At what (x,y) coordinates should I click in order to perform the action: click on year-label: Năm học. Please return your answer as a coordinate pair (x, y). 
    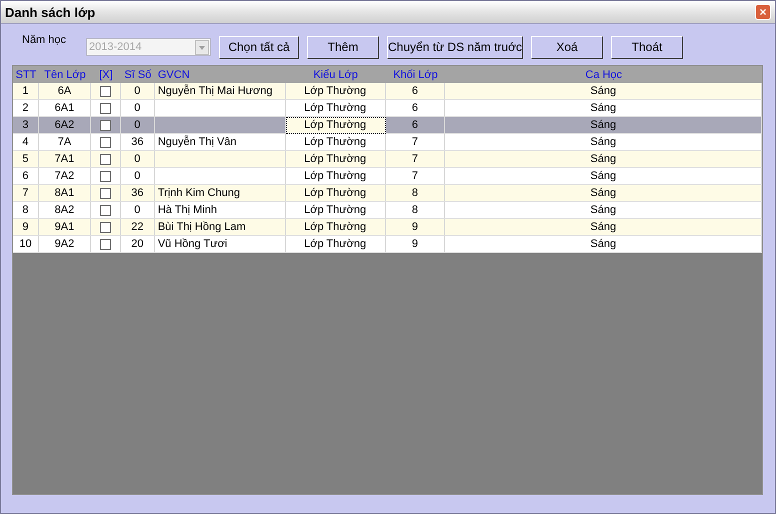
    Looking at the image, I should click on (44, 40).